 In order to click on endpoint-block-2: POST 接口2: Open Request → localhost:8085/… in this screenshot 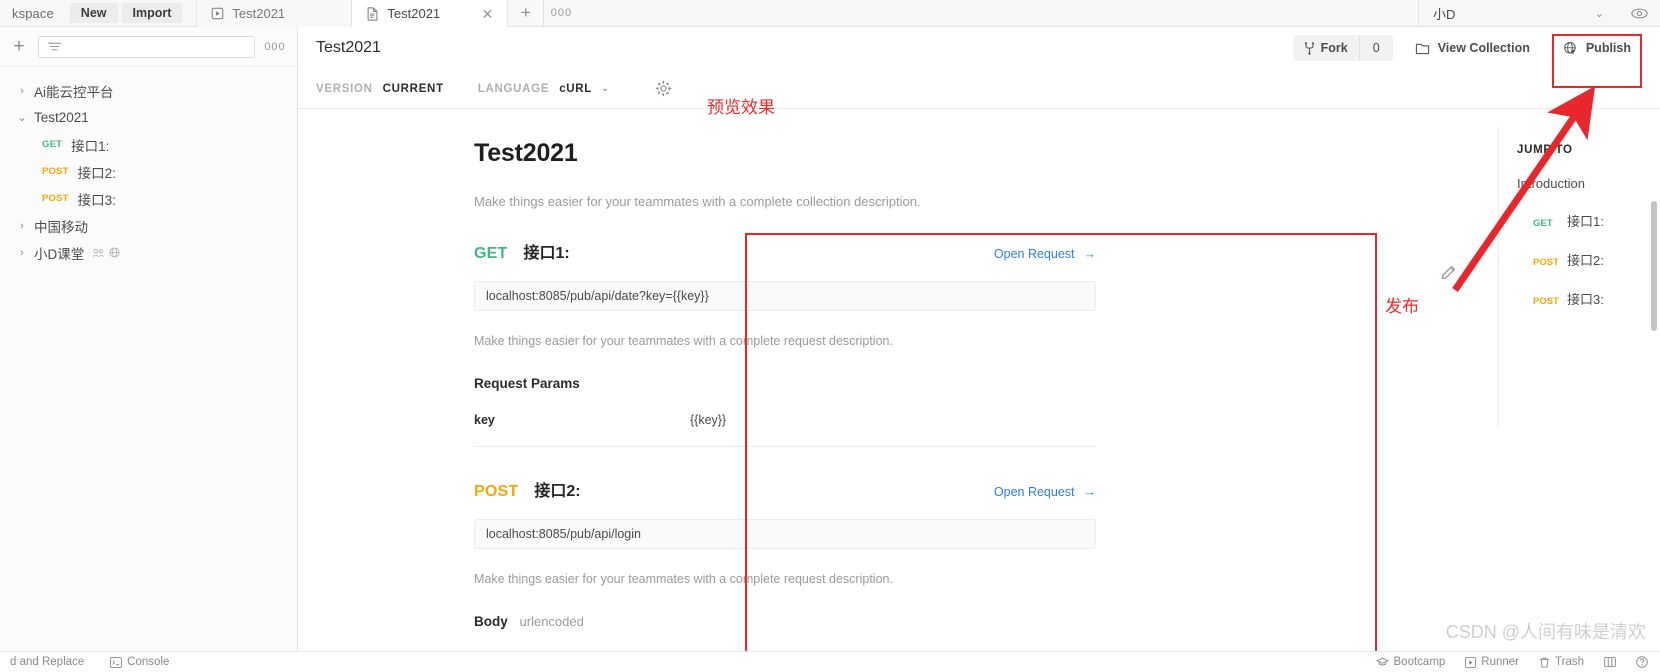, I will do `click(785, 564)`.